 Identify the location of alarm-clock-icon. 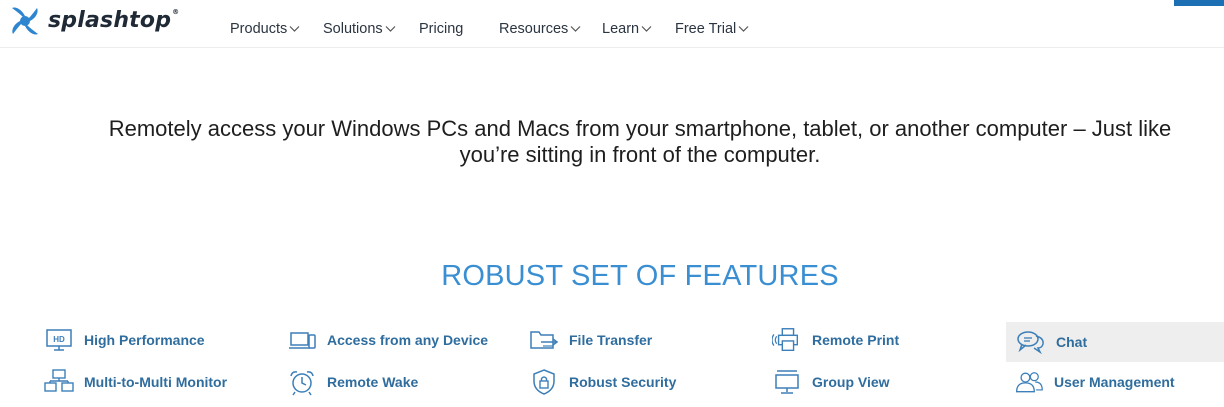
(302, 382).